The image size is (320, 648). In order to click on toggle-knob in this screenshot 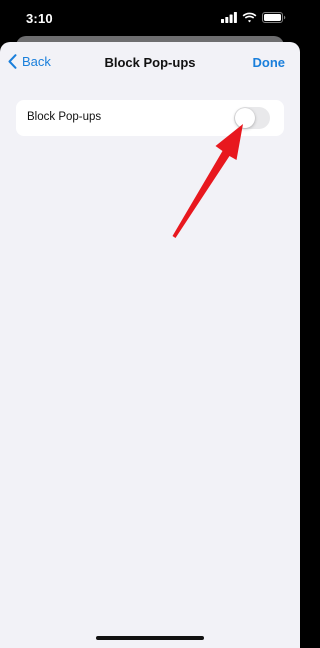, I will do `click(245, 118)`.